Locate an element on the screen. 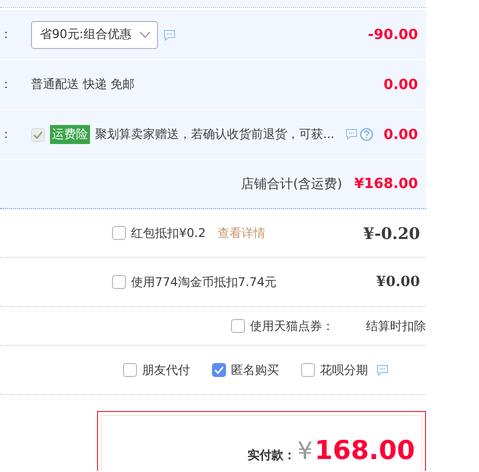 The height and width of the screenshot is (472, 479). option-label: 使用天猫点券： is located at coordinates (292, 326).